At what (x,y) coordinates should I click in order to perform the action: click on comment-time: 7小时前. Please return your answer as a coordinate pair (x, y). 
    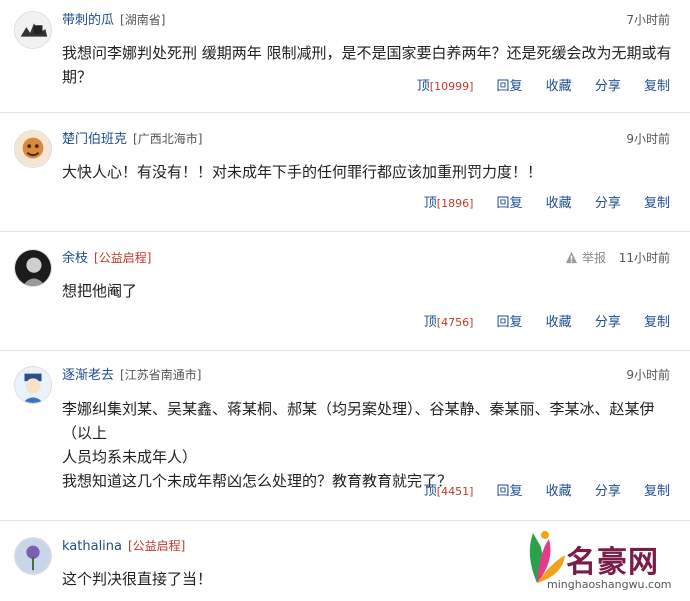
    Looking at the image, I should click on (648, 20).